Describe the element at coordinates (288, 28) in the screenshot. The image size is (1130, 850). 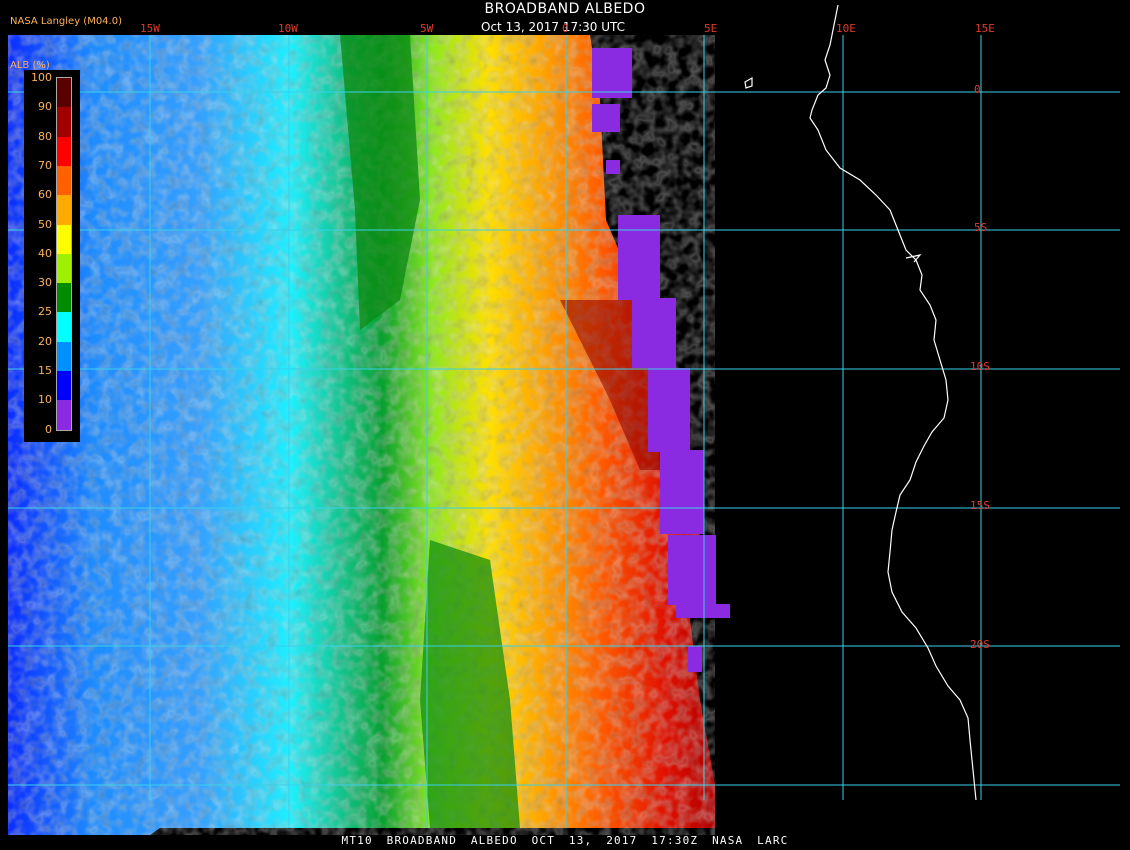
I see `lon-label-10w: 10W` at that location.